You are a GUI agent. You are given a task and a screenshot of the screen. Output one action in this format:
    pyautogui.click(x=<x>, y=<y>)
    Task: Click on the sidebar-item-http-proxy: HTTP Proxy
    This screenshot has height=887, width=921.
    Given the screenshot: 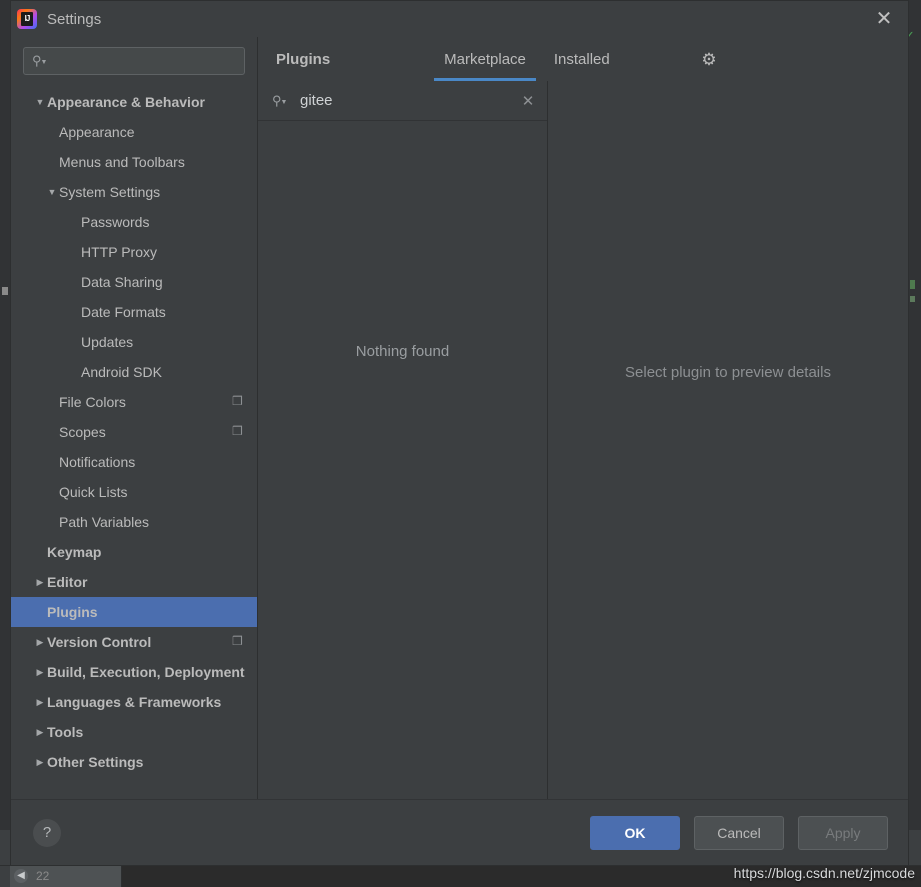 What is the action you would take?
    pyautogui.click(x=134, y=252)
    